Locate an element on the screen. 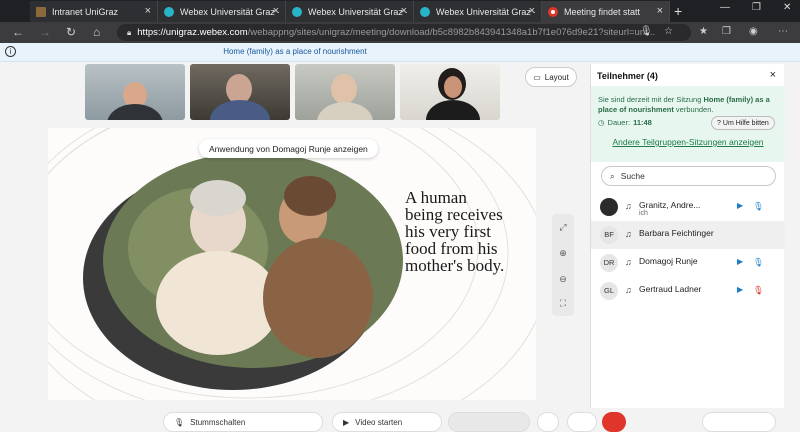 The height and width of the screenshot is (432, 800). help-icon: ? is located at coordinates (719, 123).